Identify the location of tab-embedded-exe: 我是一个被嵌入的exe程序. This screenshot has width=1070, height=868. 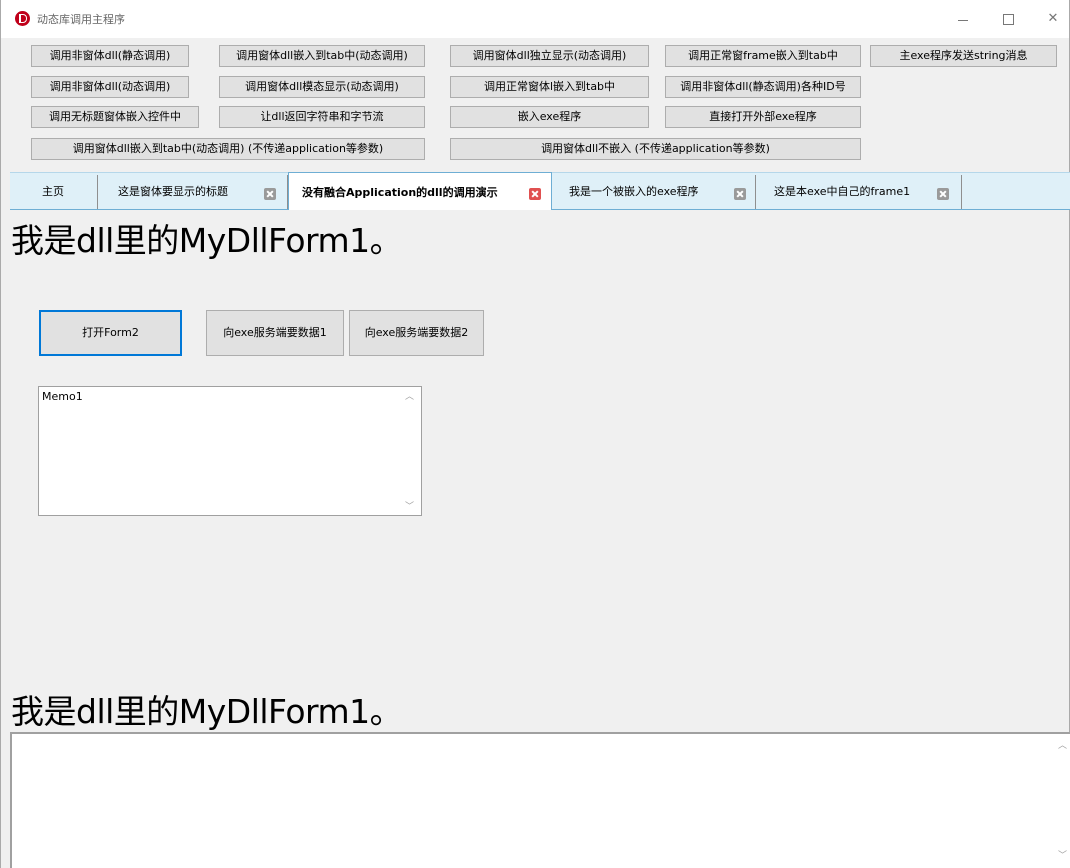
(654, 192).